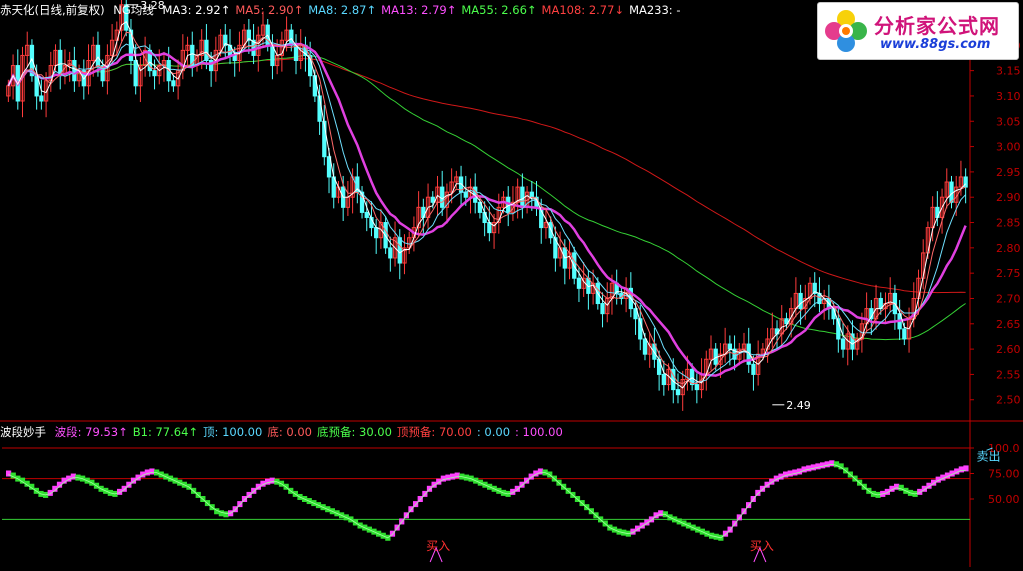 Image resolution: width=1023 pixels, height=571 pixels. What do you see at coordinates (935, 44) in the screenshot?
I see `logo-url: www.88gs.com` at bounding box center [935, 44].